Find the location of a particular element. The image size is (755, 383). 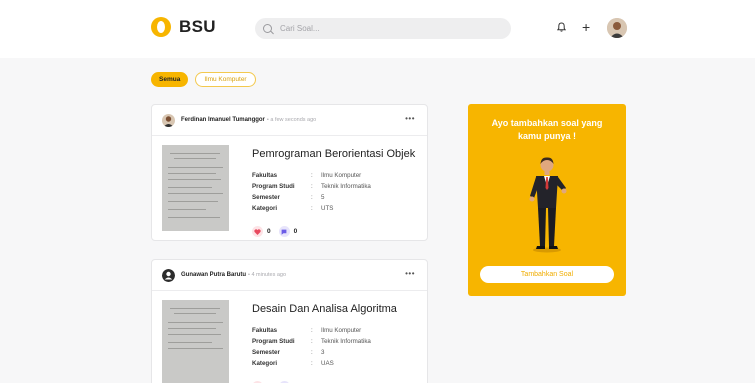

filter-chips: Semua Ilmu Komputer is located at coordinates (203, 79).